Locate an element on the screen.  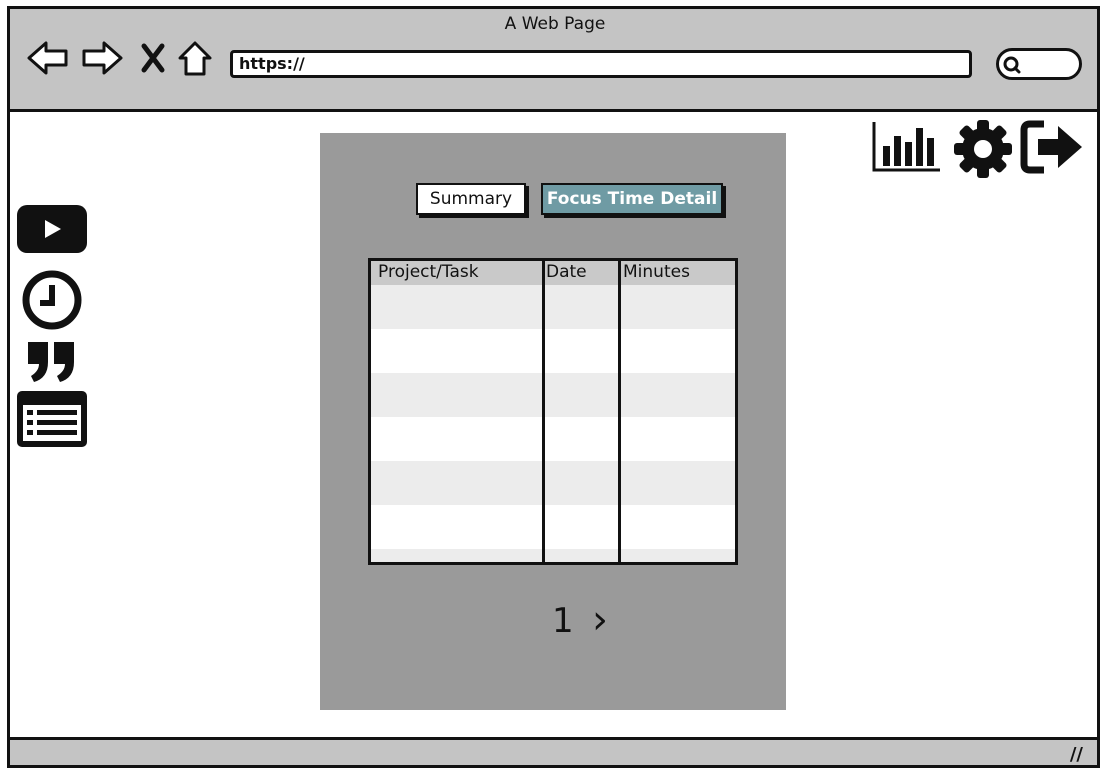
bar-chart-icon is located at coordinates (906, 147).